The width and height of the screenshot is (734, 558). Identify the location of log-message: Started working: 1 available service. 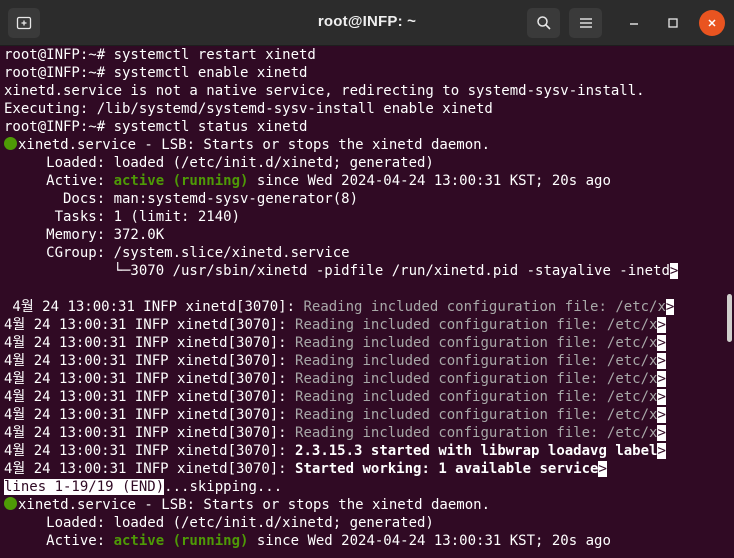
(447, 469).